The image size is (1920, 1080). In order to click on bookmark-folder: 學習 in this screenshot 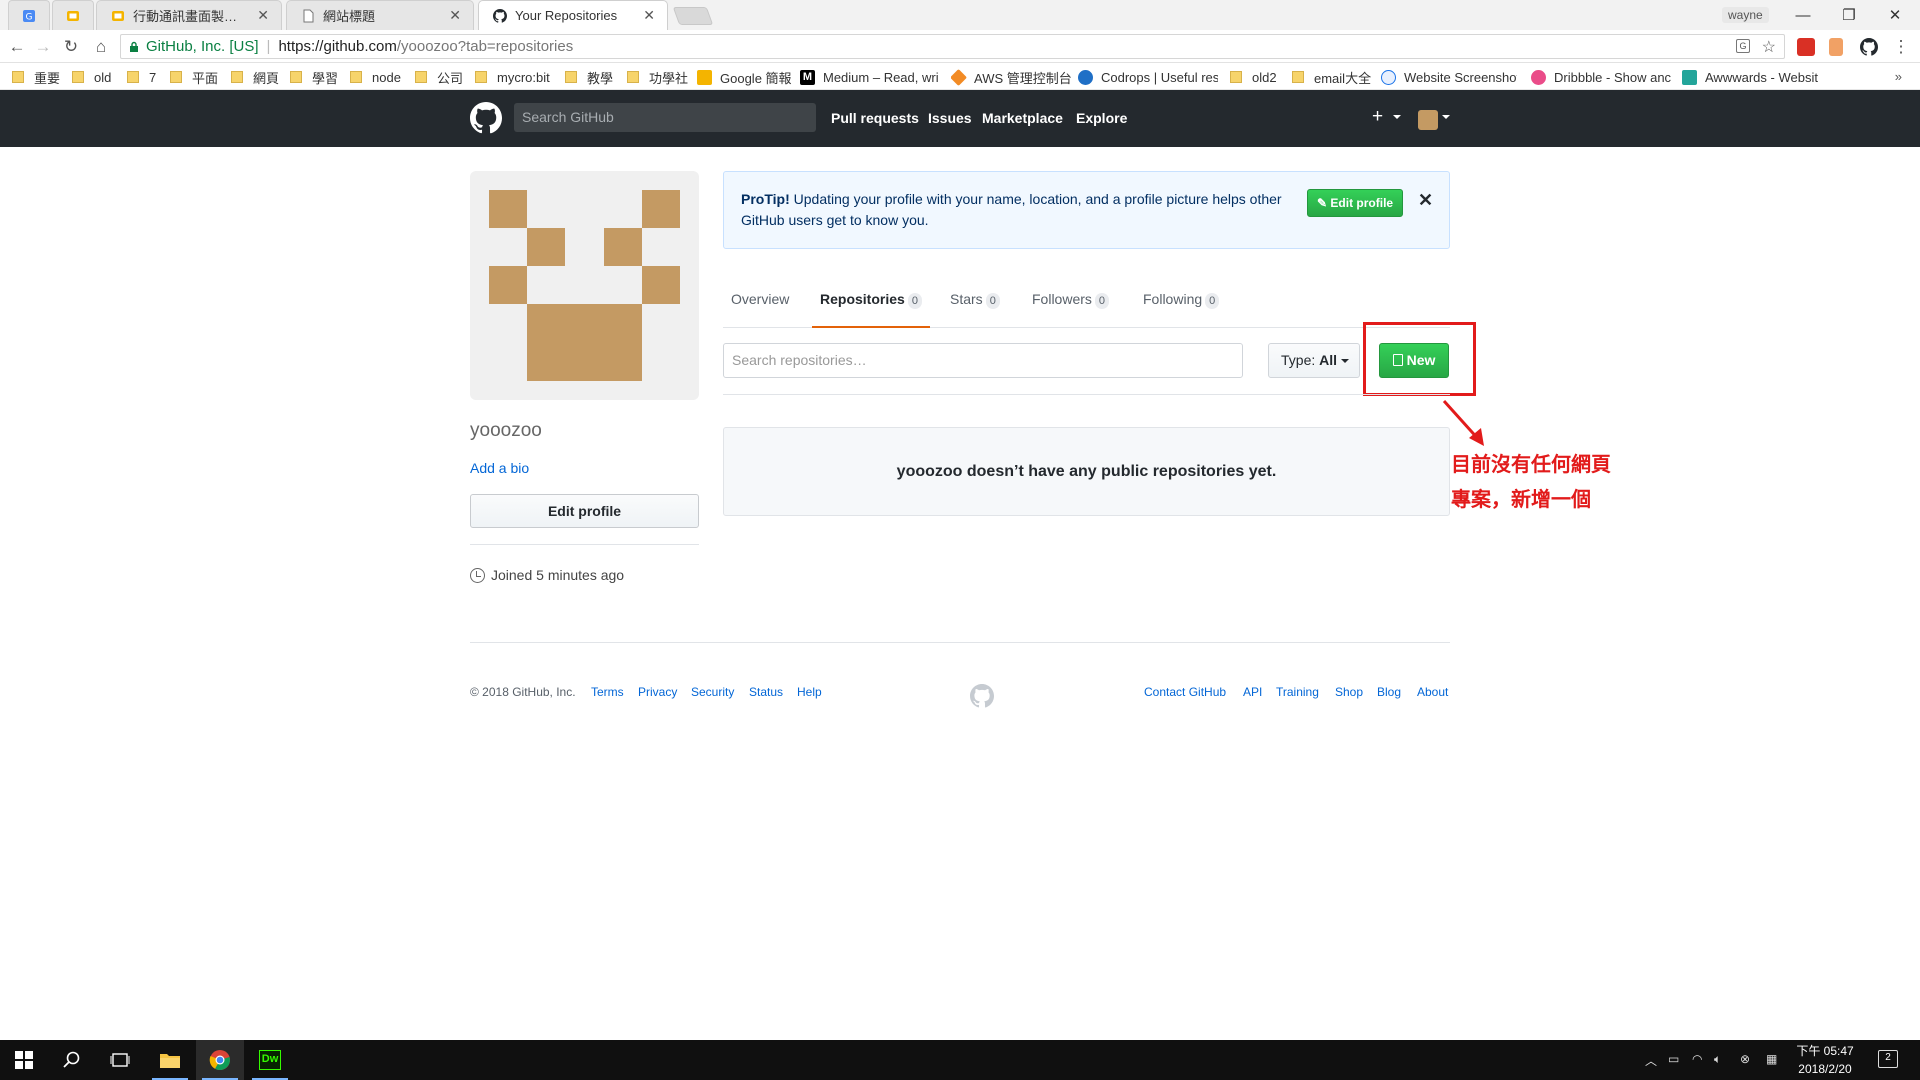, I will do `click(314, 77)`.